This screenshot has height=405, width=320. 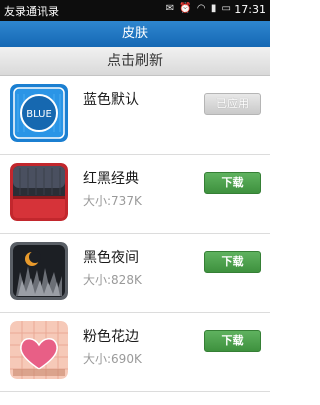 I want to click on message-icon: ✉, so click(x=170, y=8).